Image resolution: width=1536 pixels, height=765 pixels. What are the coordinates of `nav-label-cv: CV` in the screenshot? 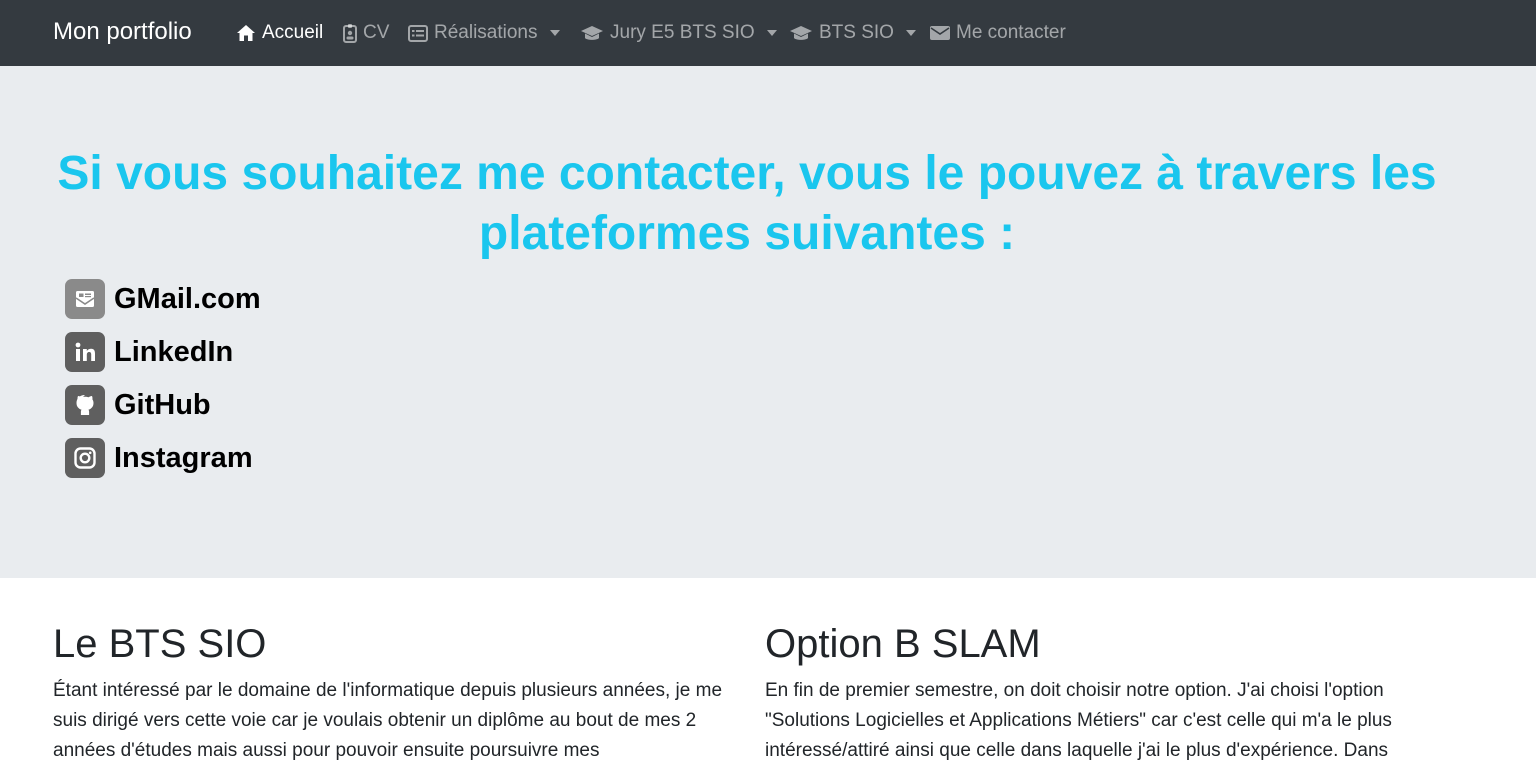 It's located at (376, 32).